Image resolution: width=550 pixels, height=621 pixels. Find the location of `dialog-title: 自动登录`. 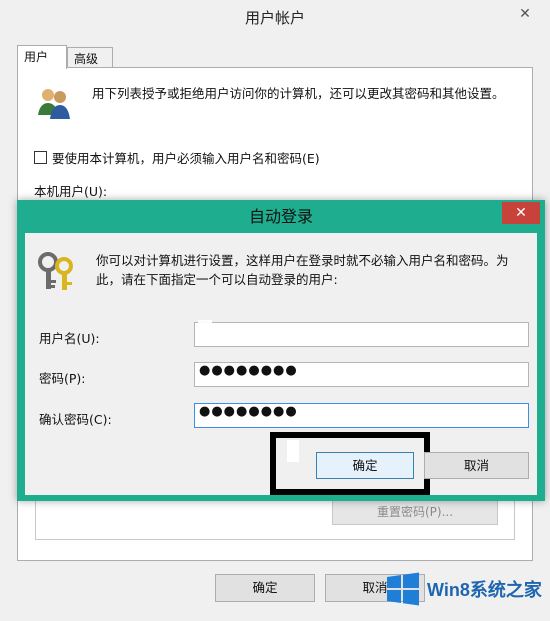

dialog-title: 自动登录 is located at coordinates (280, 216).